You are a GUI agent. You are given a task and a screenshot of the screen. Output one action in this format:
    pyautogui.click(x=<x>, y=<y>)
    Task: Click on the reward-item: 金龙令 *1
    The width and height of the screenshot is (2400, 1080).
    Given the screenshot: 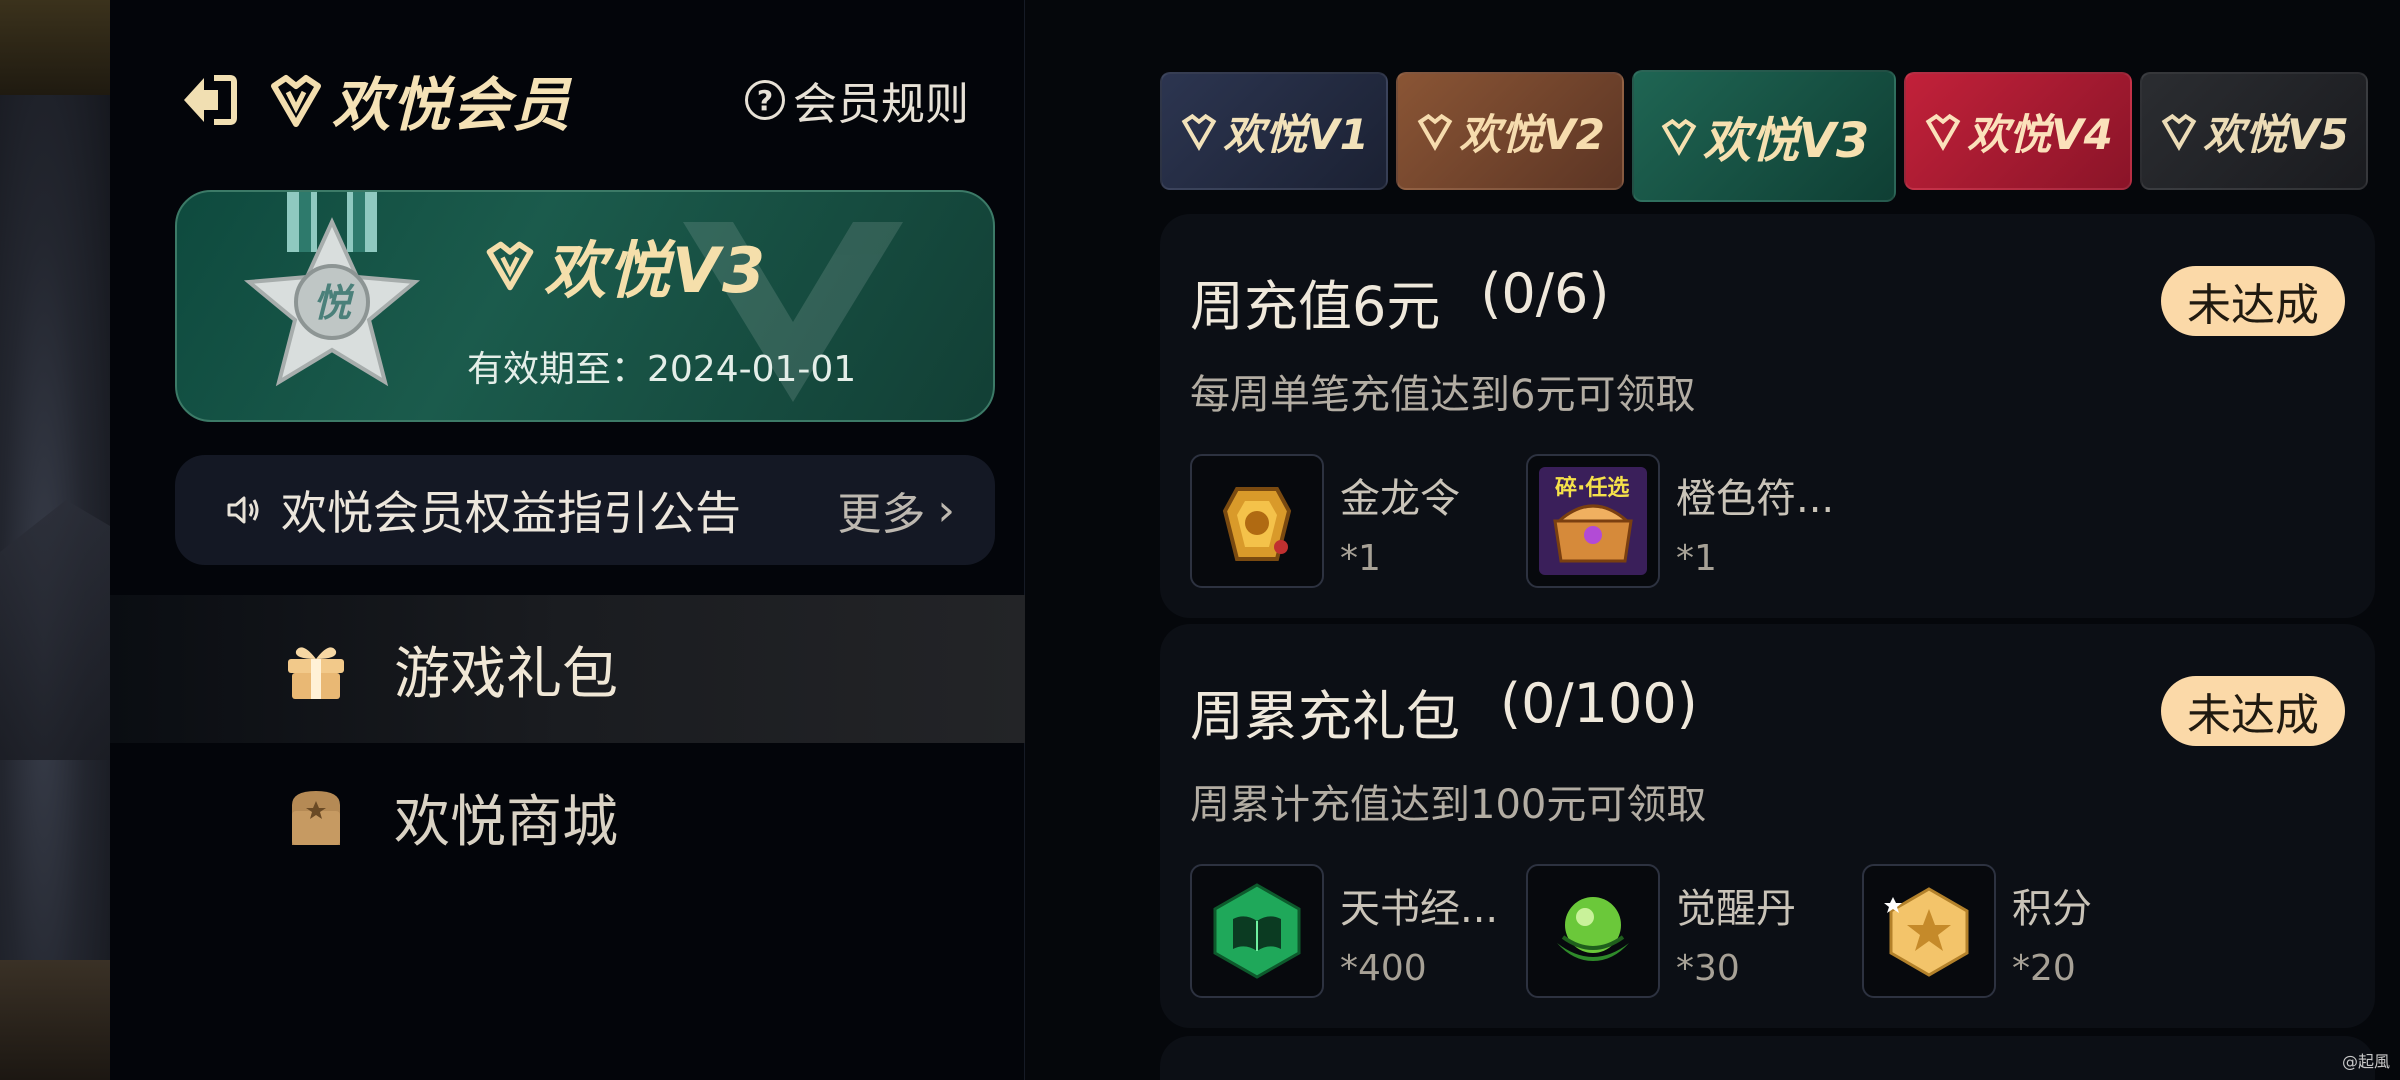 What is the action you would take?
    pyautogui.click(x=1358, y=521)
    